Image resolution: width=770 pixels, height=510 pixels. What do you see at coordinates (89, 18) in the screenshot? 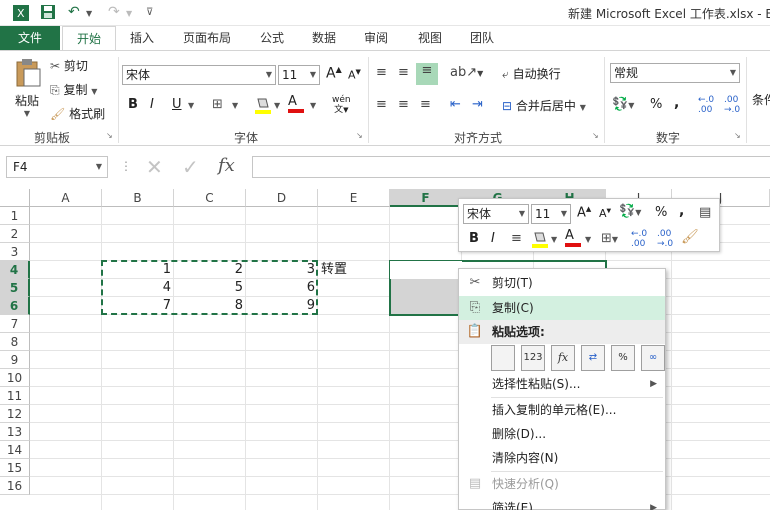
I see `undo-dropdown-icon: ▼` at bounding box center [89, 18].